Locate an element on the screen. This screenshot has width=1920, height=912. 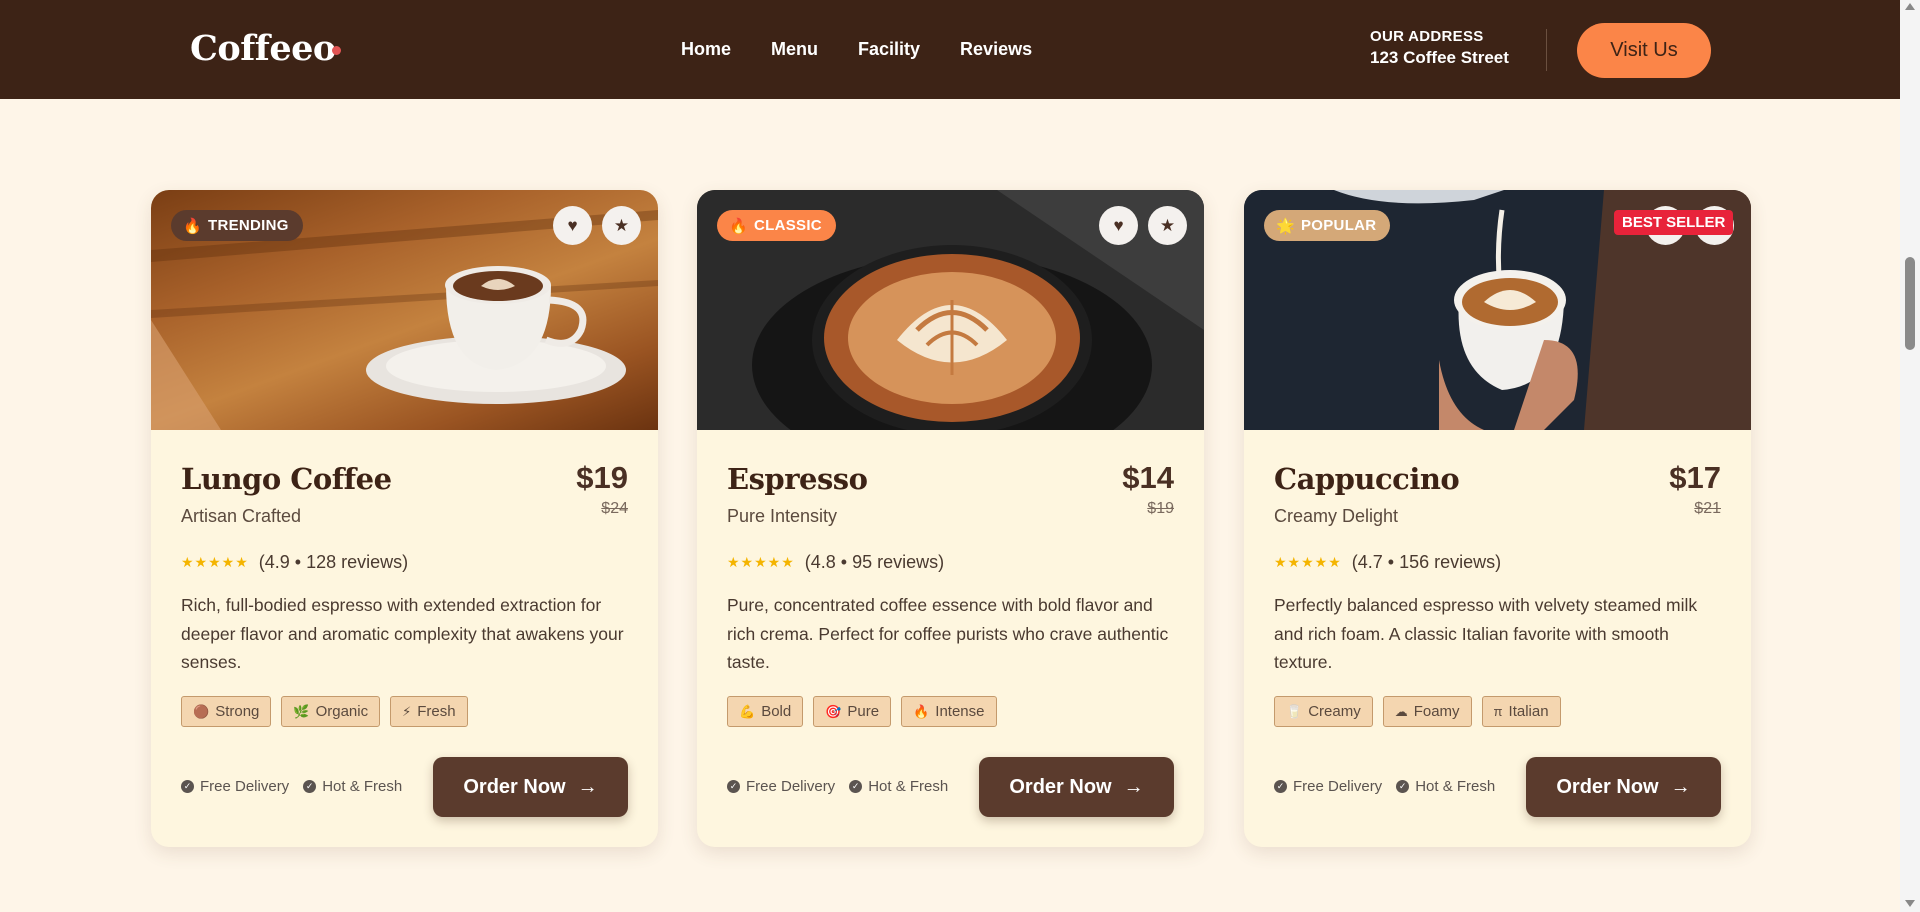
scrollbar-thumb is located at coordinates (1910, 303).